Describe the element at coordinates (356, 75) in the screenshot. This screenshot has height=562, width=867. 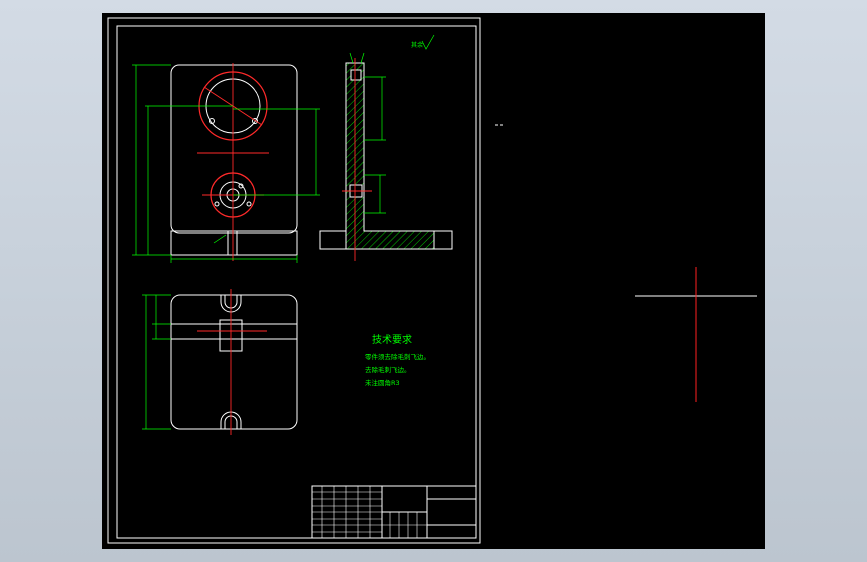
I see `side-top-slot` at that location.